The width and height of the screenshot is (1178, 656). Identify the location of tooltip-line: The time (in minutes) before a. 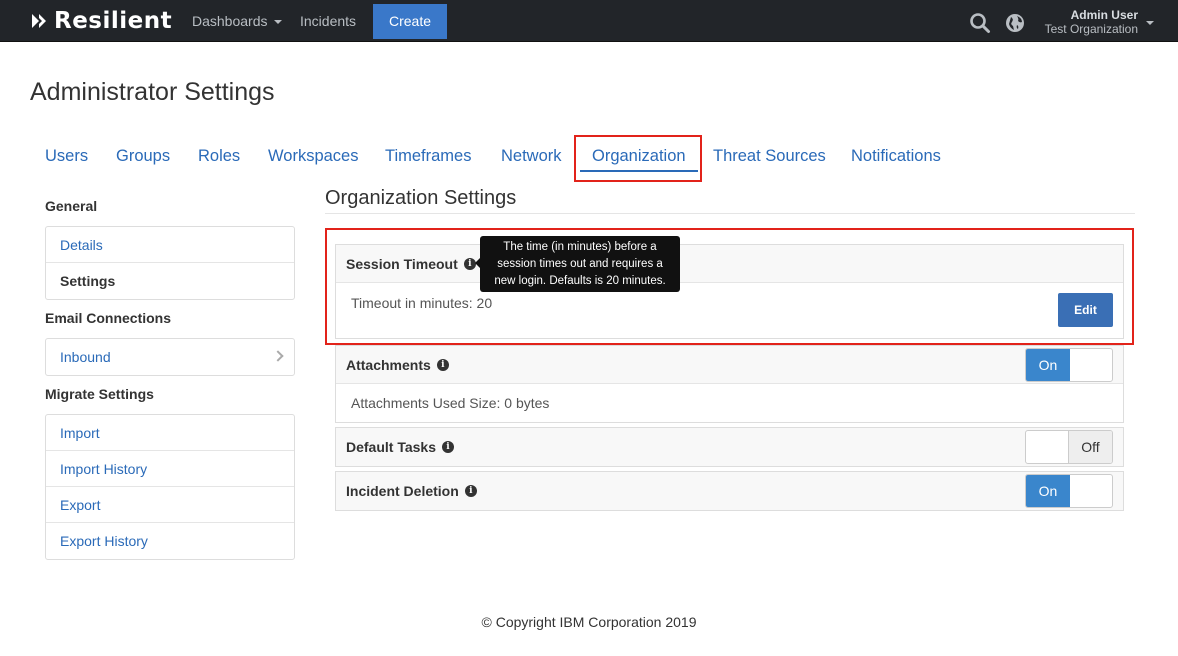
(580, 247).